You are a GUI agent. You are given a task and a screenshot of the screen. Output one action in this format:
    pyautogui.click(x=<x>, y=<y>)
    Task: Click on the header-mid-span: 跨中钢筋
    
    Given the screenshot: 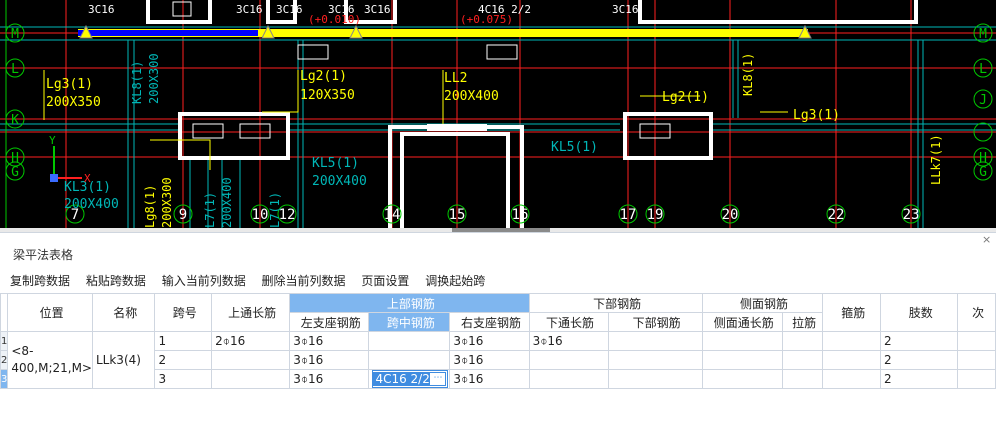 What is the action you would take?
    pyautogui.click(x=409, y=322)
    